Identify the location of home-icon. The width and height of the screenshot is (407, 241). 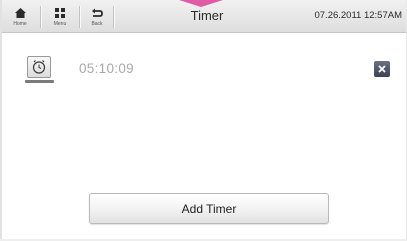
(20, 12).